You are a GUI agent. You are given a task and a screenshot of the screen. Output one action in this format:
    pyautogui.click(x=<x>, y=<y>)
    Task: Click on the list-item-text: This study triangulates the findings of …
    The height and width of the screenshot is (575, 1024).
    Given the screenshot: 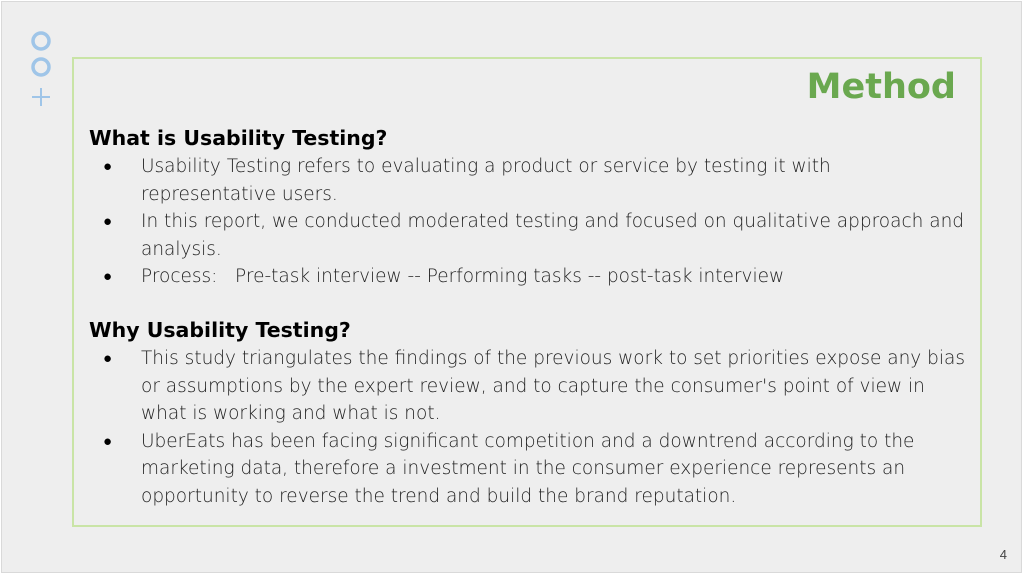 What is the action you would take?
    pyautogui.click(x=553, y=386)
    